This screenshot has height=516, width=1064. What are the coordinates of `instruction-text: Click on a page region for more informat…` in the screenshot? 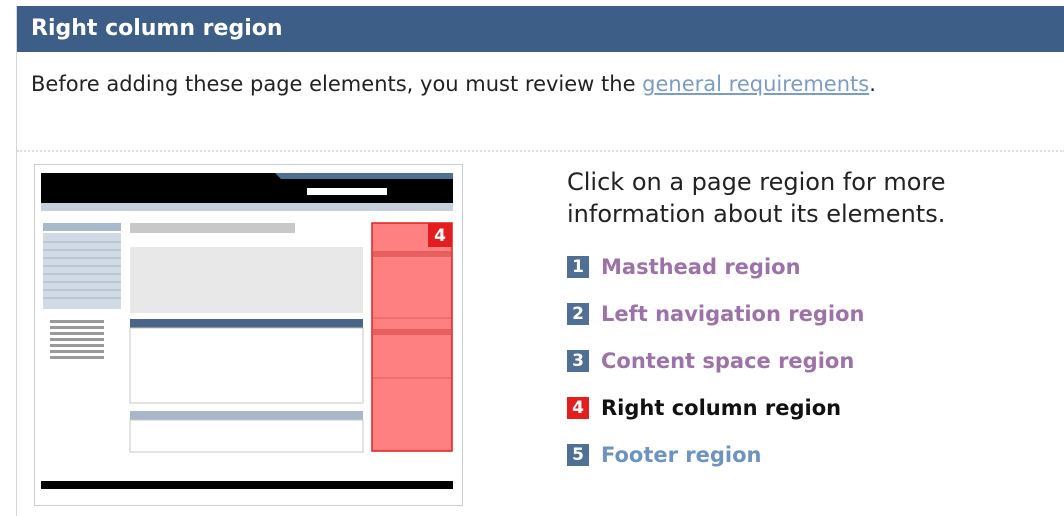 It's located at (756, 198).